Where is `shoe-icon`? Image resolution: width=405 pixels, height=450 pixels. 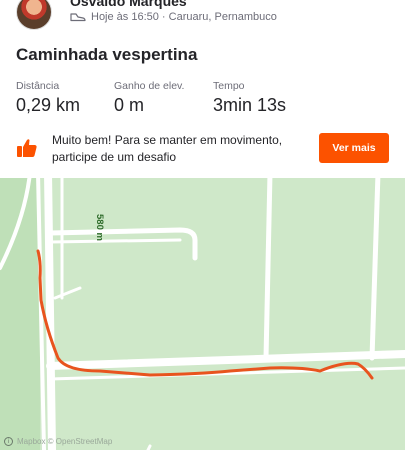 shoe-icon is located at coordinates (78, 17).